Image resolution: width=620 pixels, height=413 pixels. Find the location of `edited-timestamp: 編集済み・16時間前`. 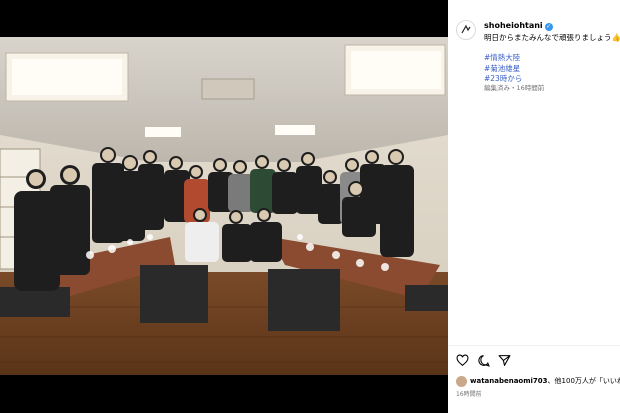

edited-timestamp: 編集済み・16時間前 is located at coordinates (514, 88).